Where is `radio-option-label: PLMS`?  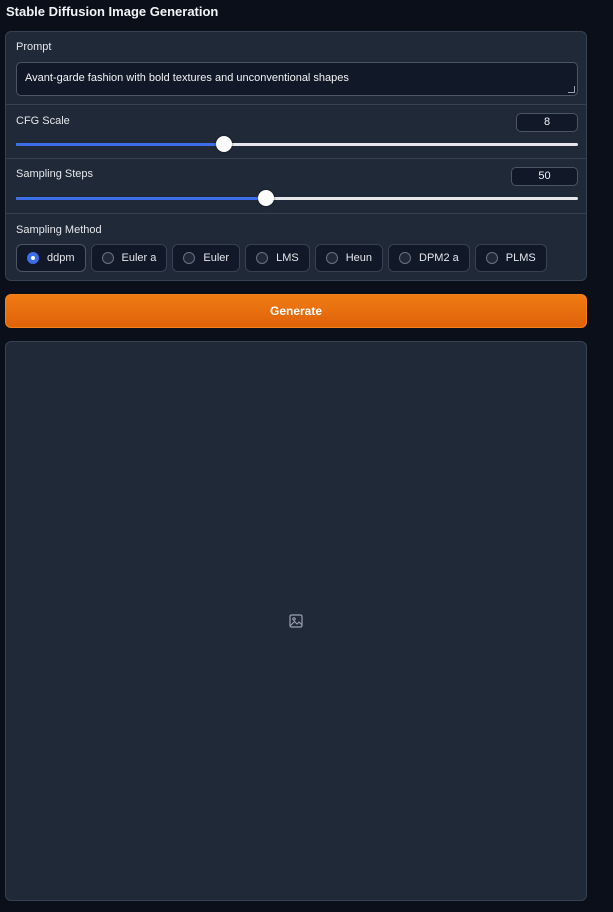
radio-option-label: PLMS is located at coordinates (520, 258).